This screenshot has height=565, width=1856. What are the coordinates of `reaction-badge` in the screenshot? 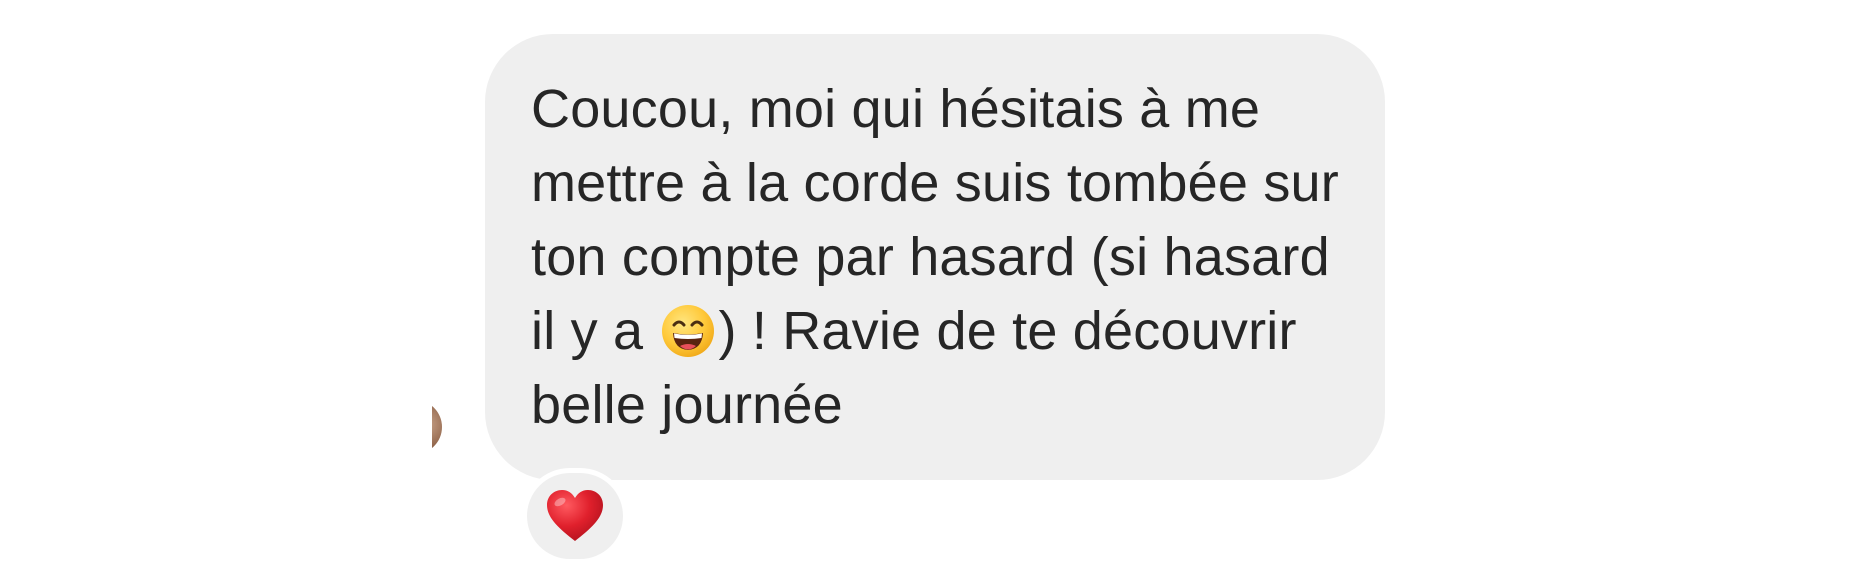 It's located at (575, 516).